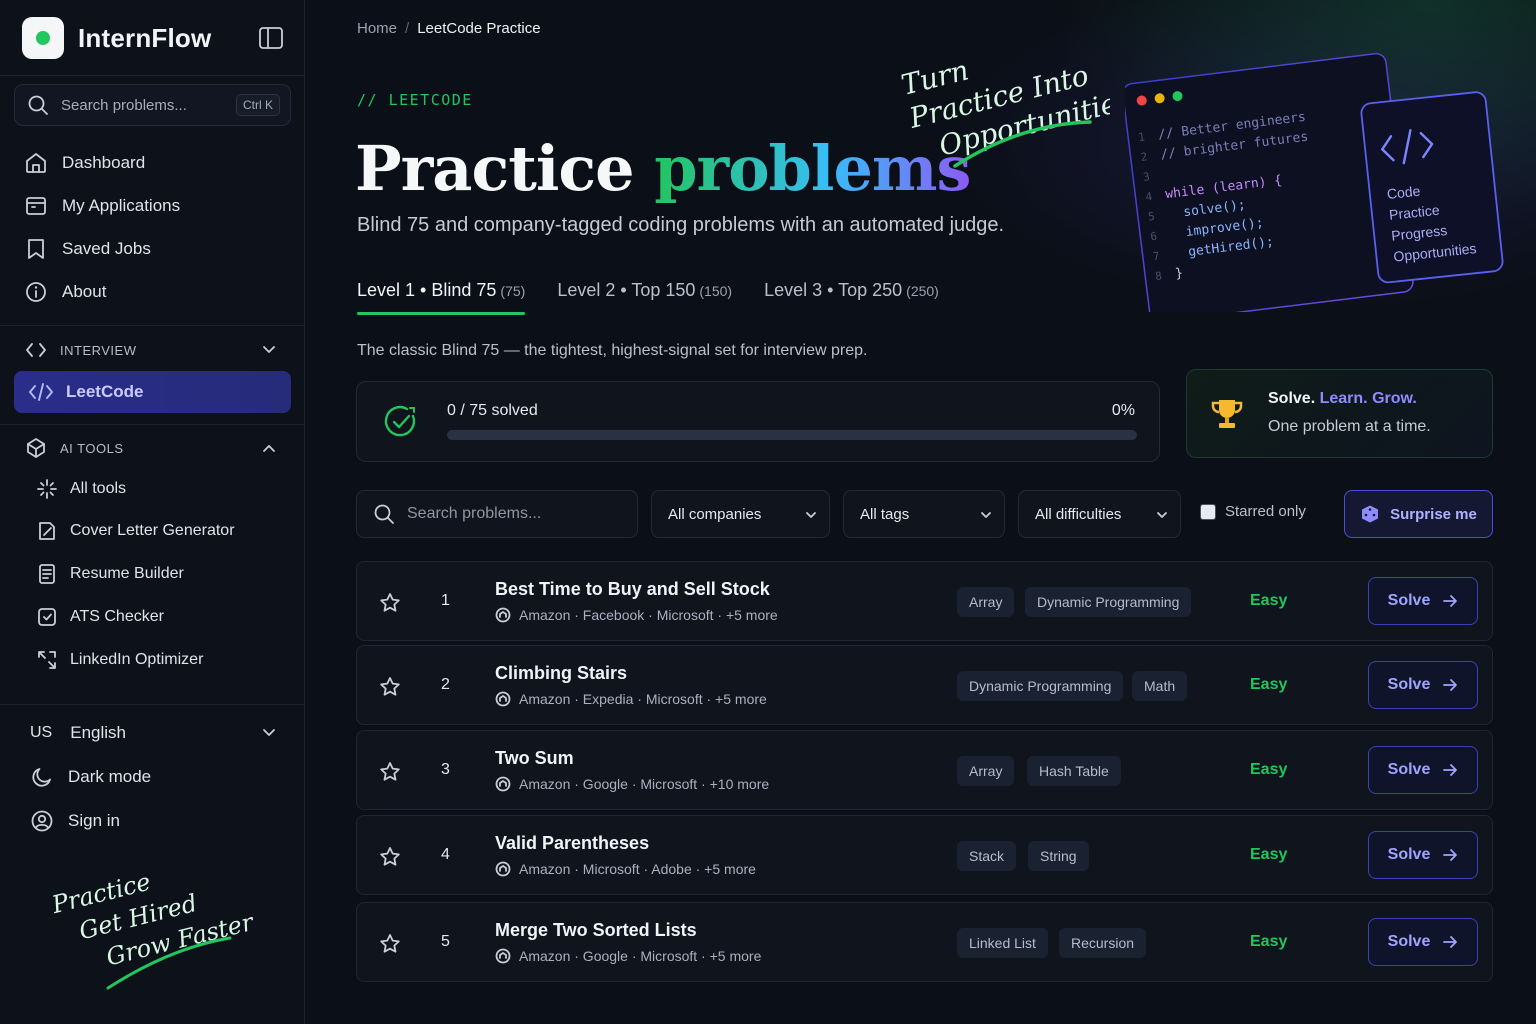  I want to click on problem-title: Valid Parentheses, so click(572, 843).